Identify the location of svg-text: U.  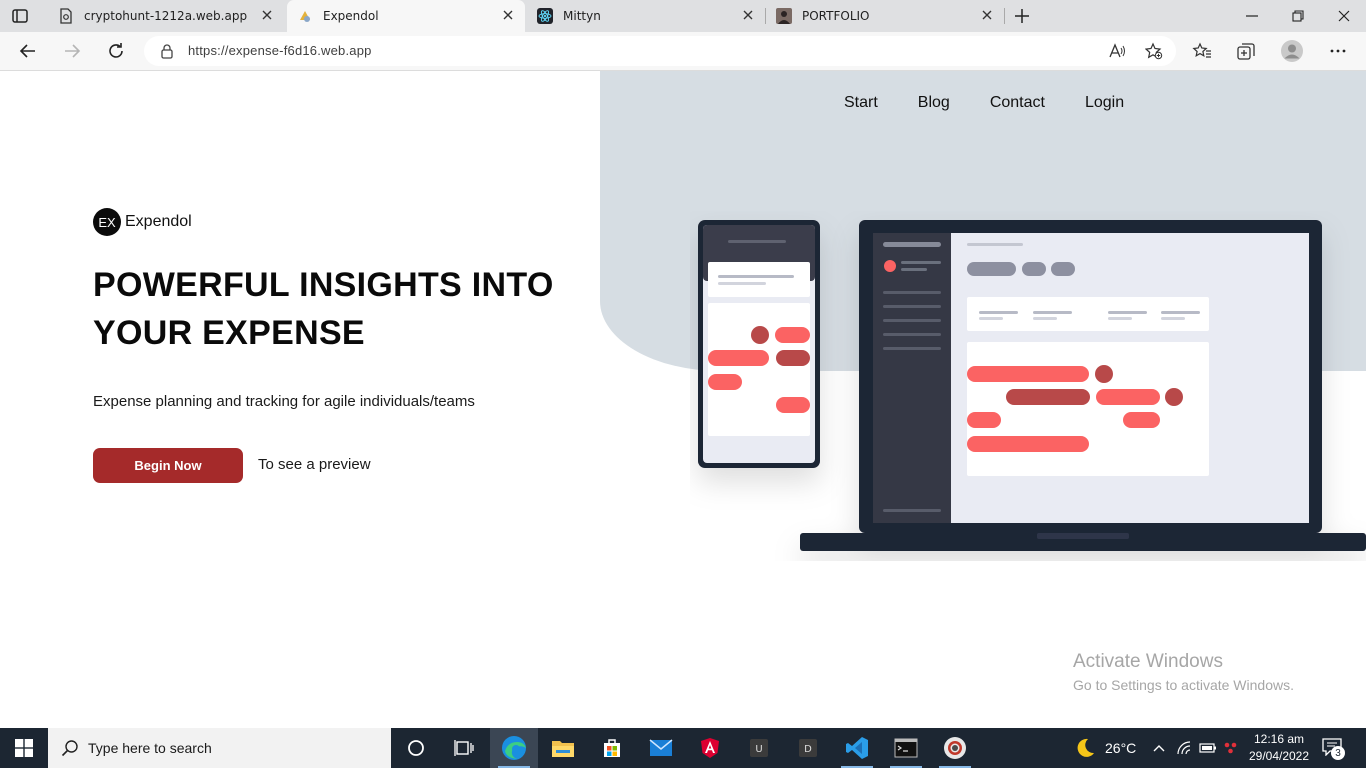
(758, 749).